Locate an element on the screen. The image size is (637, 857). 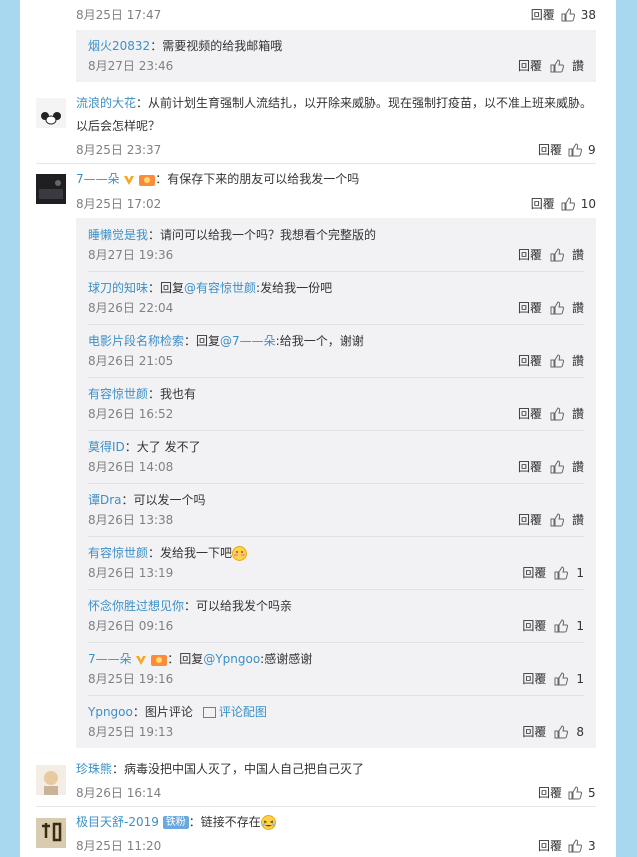
like-count: 3 is located at coordinates (592, 845).